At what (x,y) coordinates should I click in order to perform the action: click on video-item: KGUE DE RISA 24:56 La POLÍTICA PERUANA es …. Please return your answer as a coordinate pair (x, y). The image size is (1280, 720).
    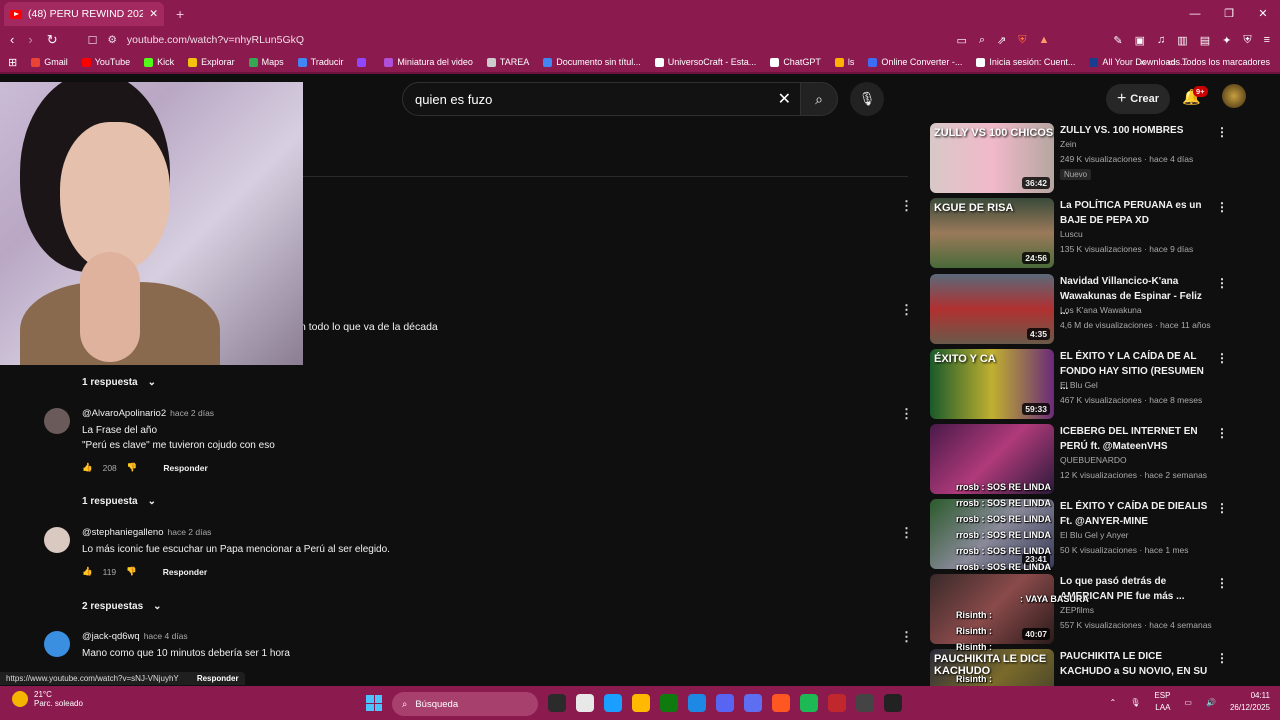
    Looking at the image, I should click on (1095, 233).